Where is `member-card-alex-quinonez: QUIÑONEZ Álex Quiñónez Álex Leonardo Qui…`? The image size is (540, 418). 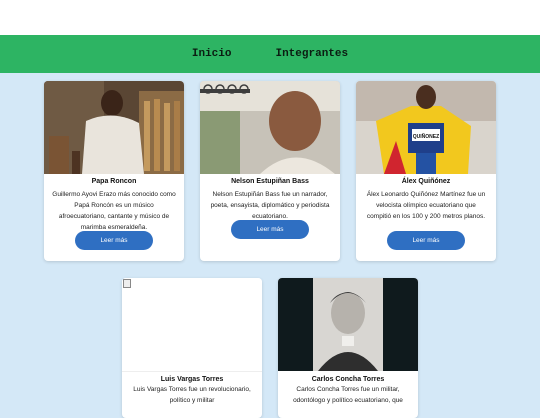
member-card-alex-quinonez: QUIÑONEZ Álex Quiñónez Álex Leonardo Qui… is located at coordinates (426, 171).